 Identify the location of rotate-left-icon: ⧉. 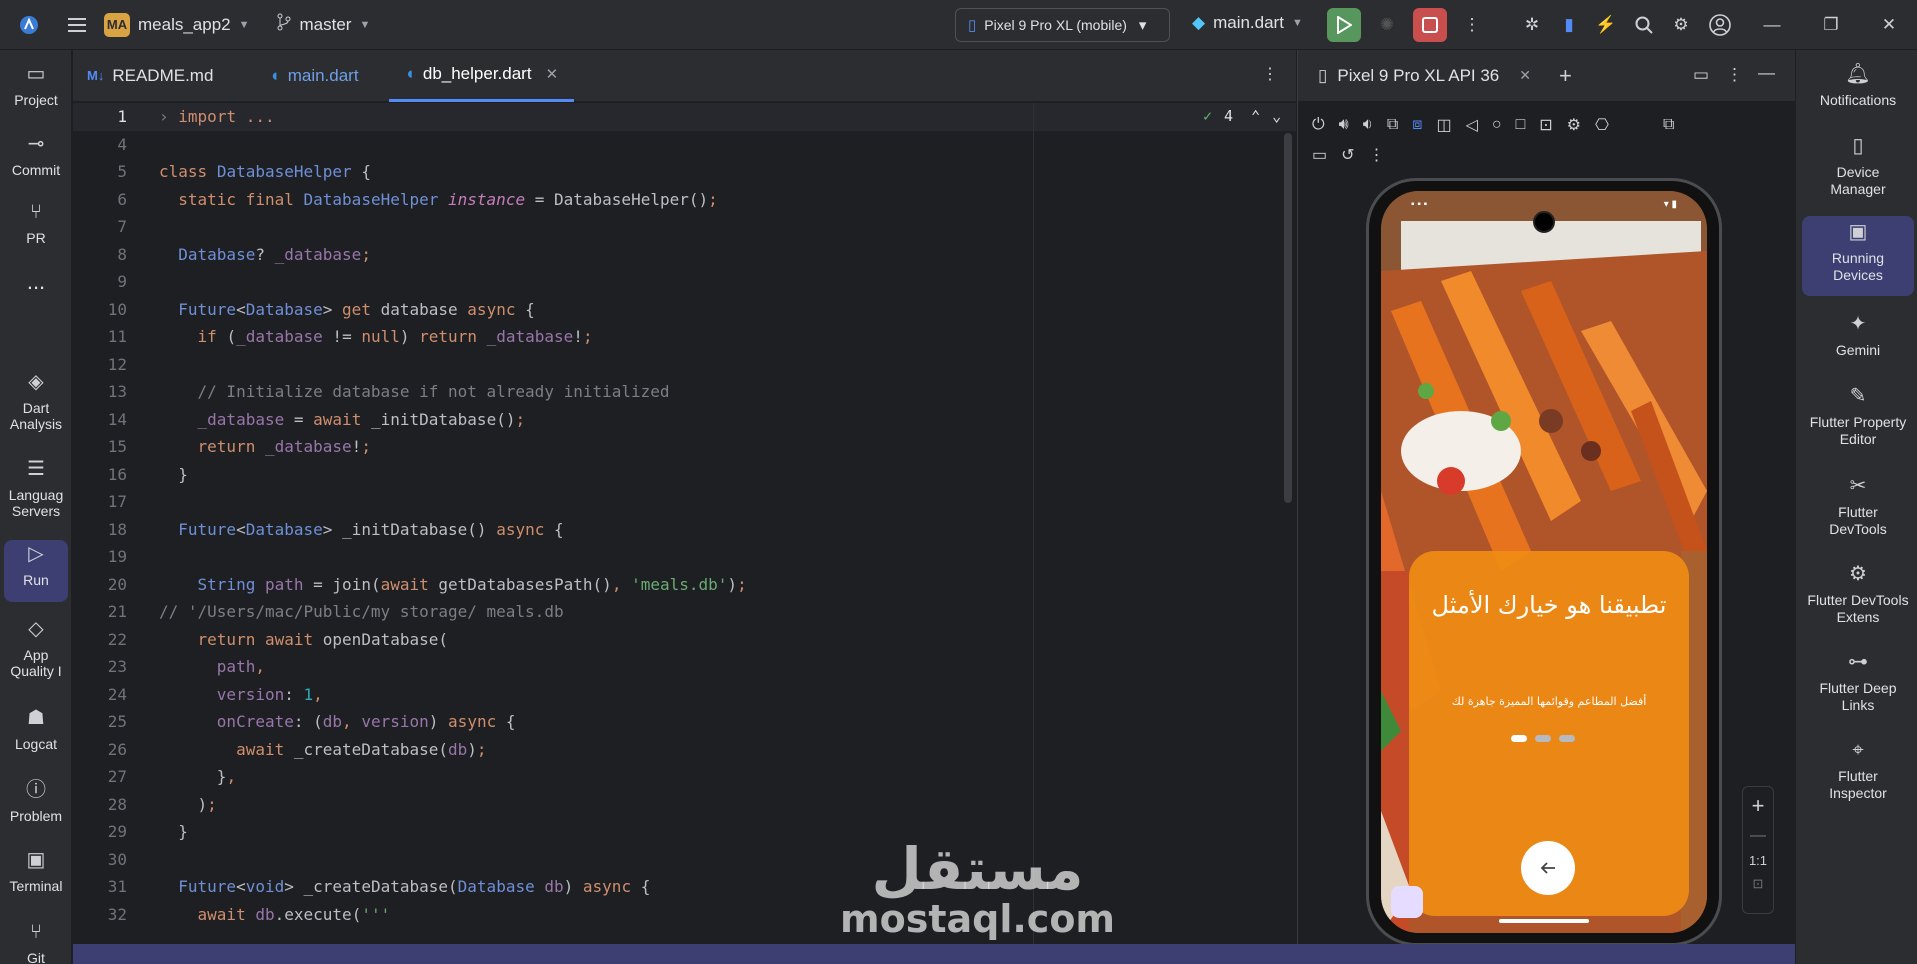
(1392, 125).